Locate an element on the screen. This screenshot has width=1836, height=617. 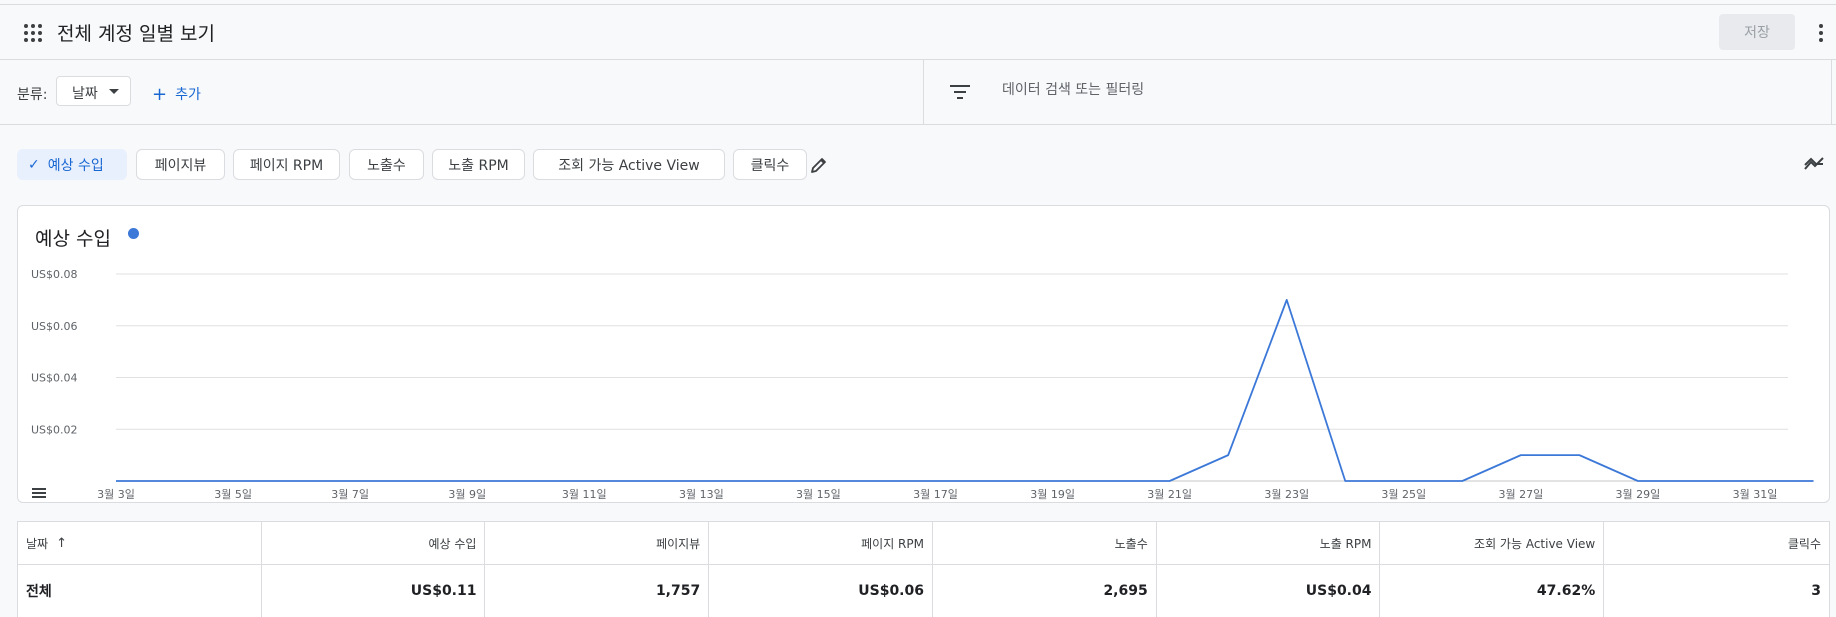
add-label: 추가 is located at coordinates (188, 95).